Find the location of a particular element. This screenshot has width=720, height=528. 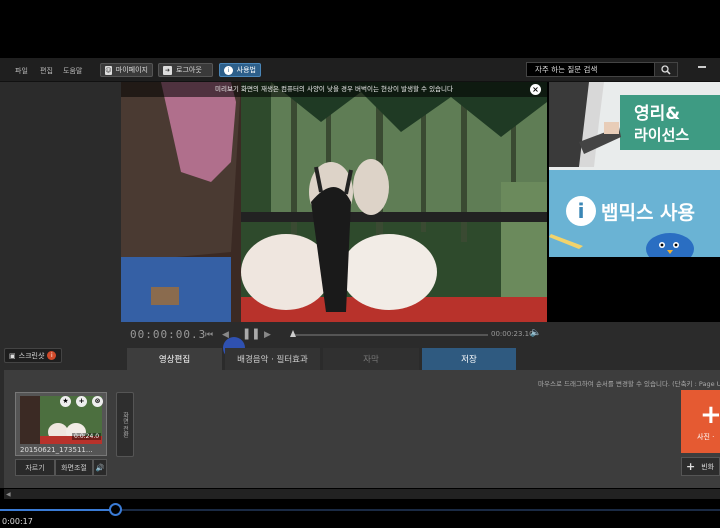

tab-subtitle: 자막 is located at coordinates (371, 359).